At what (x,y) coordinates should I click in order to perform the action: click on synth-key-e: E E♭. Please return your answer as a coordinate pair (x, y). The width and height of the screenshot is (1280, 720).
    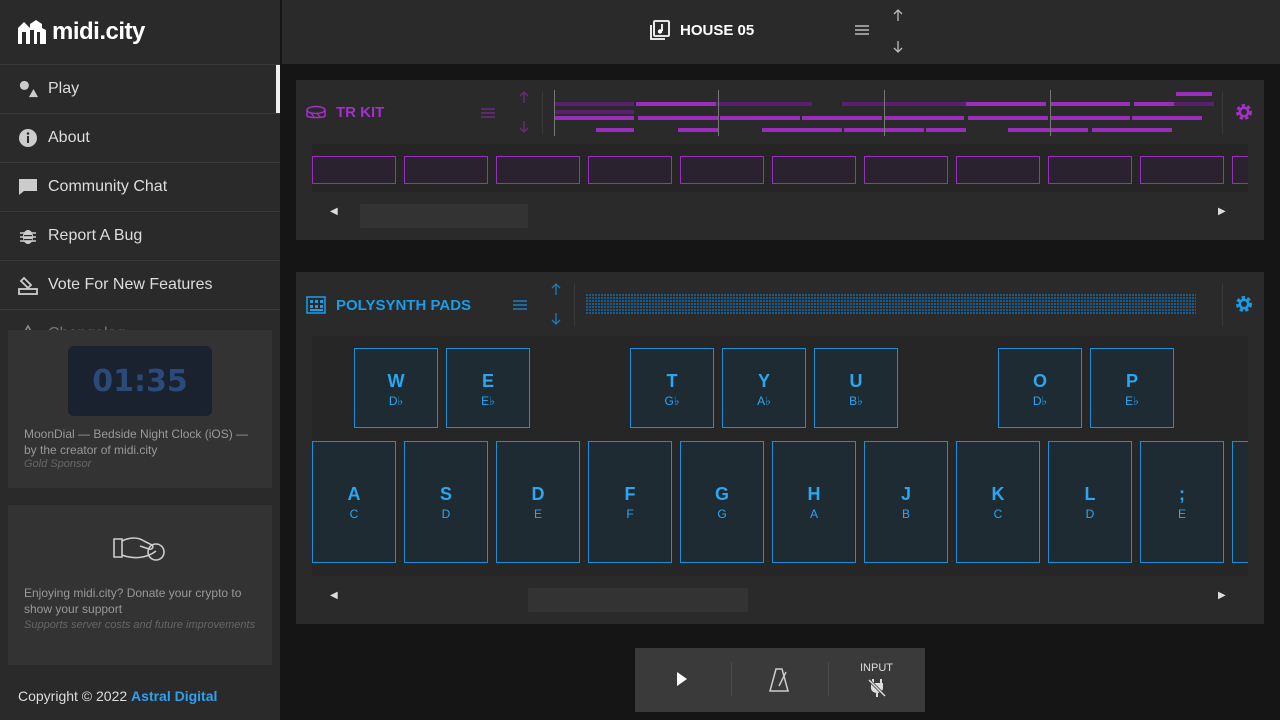
    Looking at the image, I should click on (488, 388).